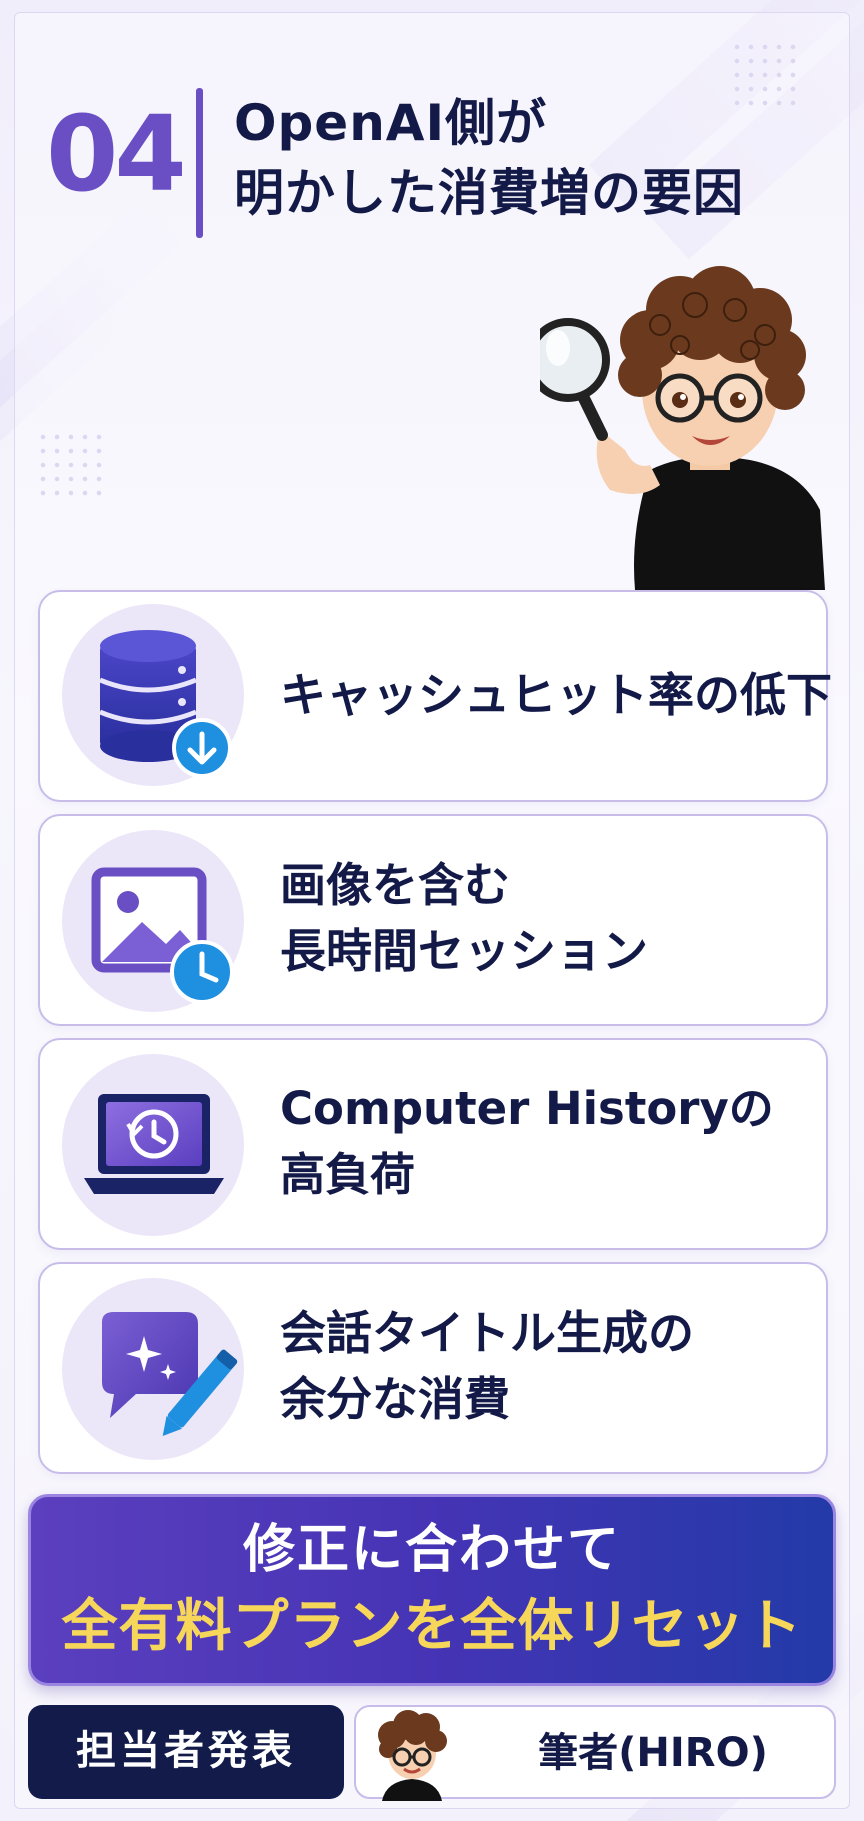 The height and width of the screenshot is (1821, 864). What do you see at coordinates (527, 1108) in the screenshot?
I see `factor-text-line-1: Computer Historyの` at bounding box center [527, 1108].